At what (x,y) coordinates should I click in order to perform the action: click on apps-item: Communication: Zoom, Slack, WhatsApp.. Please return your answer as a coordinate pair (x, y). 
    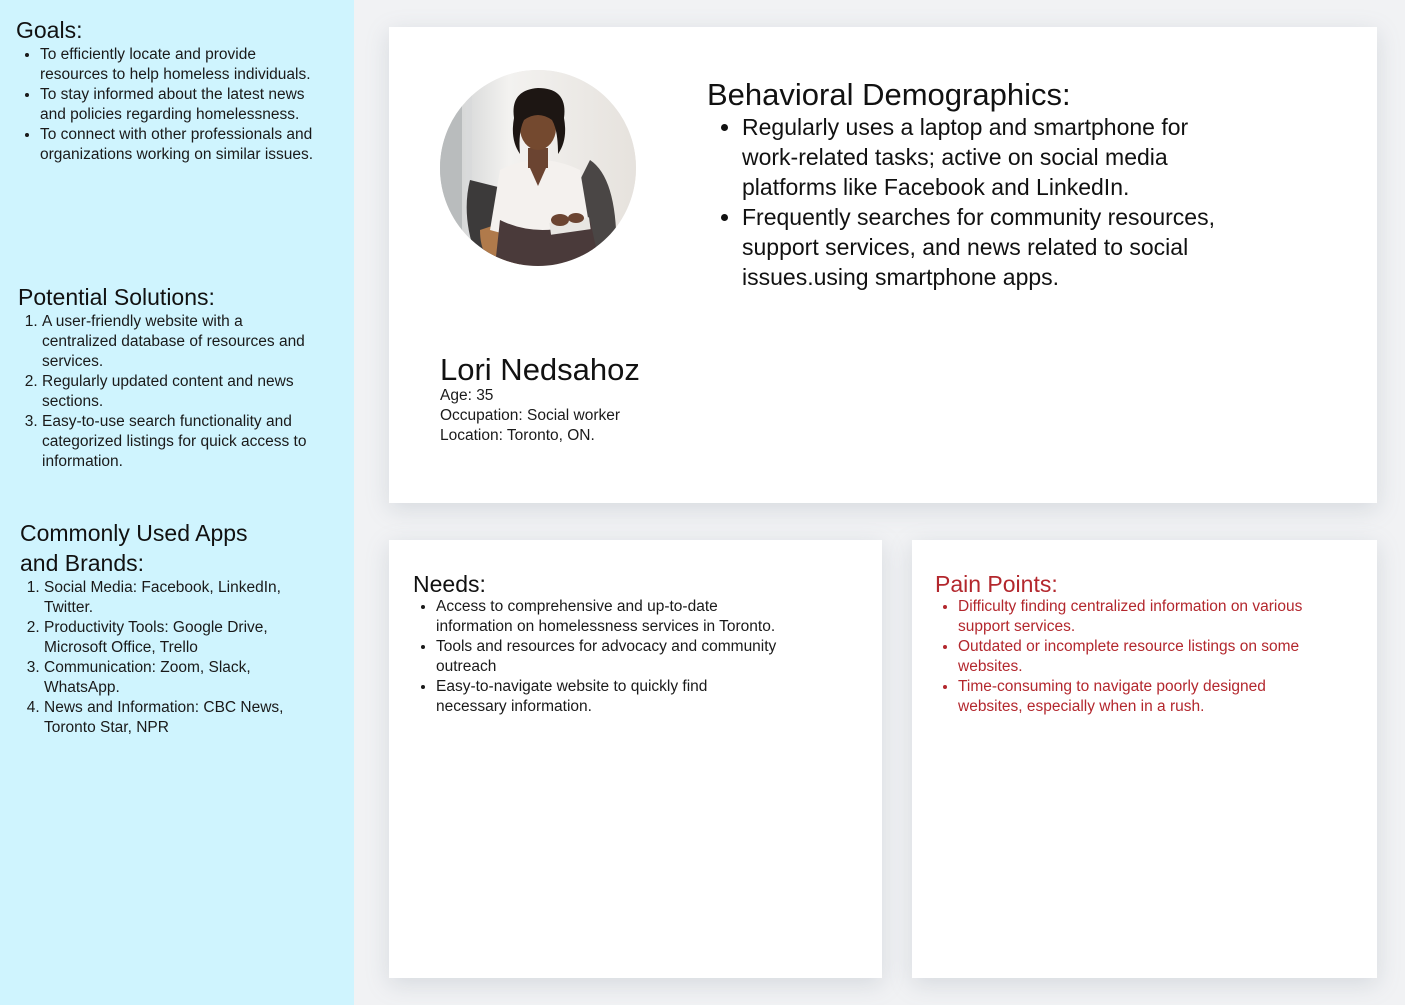
    Looking at the image, I should click on (182, 678).